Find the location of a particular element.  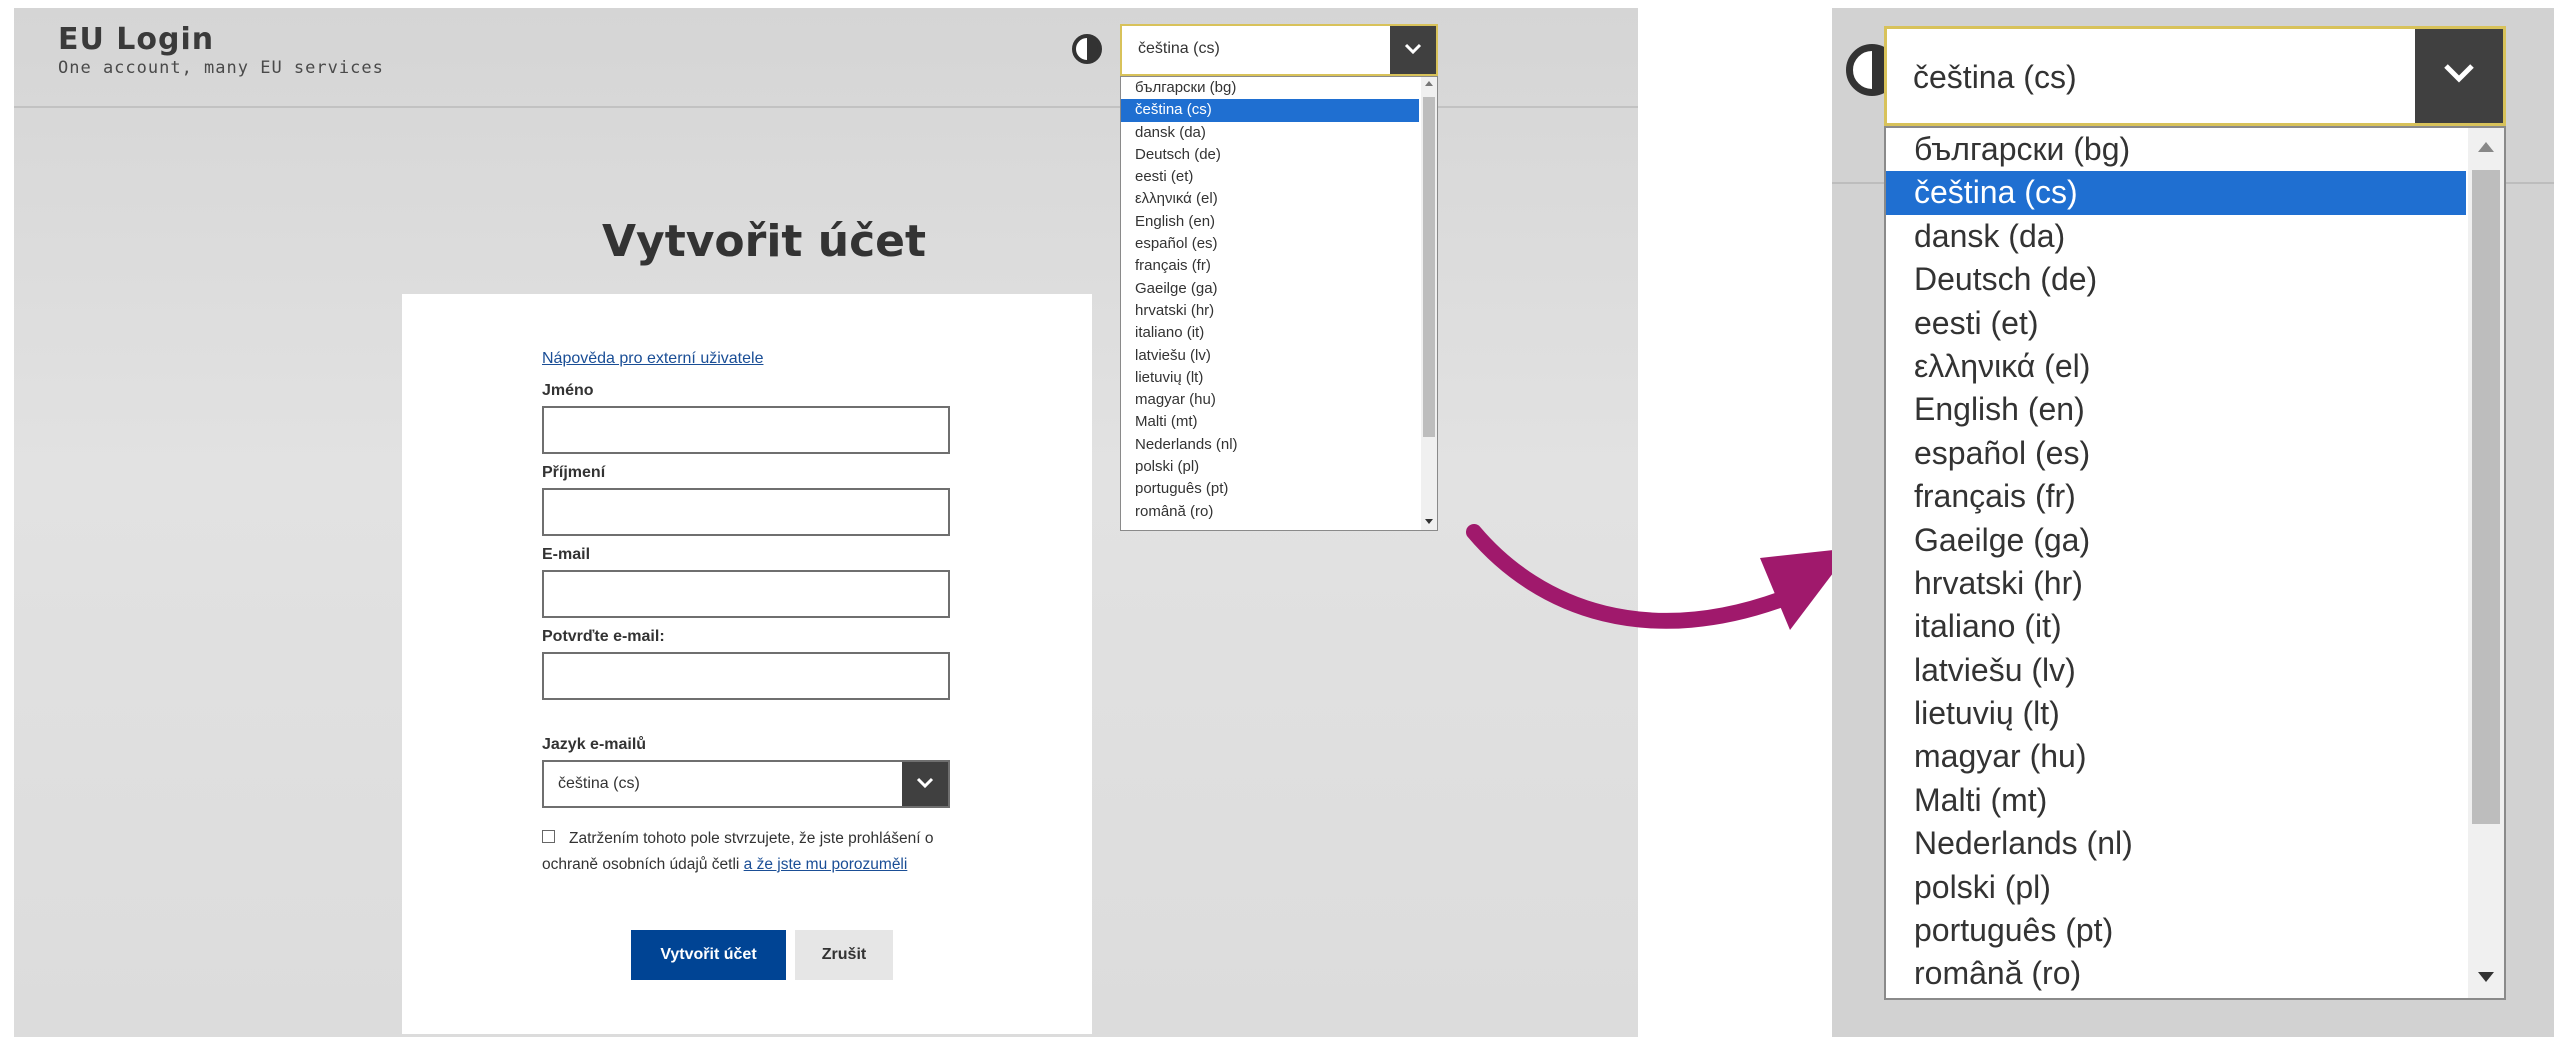

brand-title: EU Login is located at coordinates (136, 39).